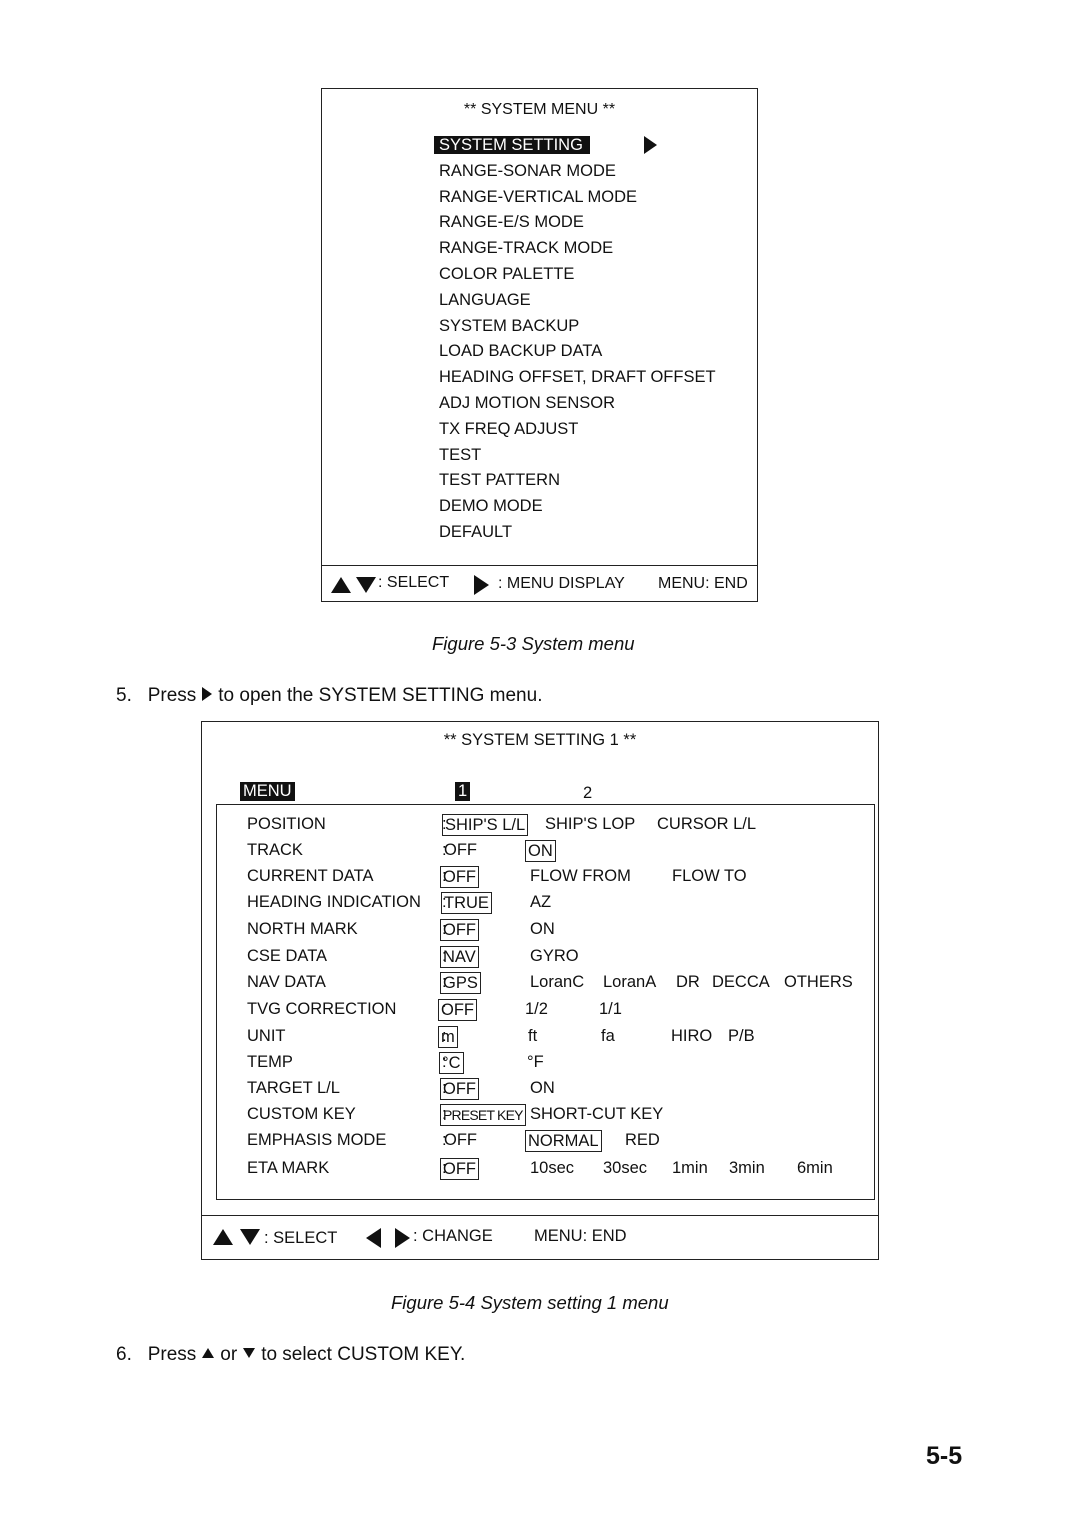  I want to click on menu-item-range-es-mode: RANGE-E/S MODE, so click(577, 224).